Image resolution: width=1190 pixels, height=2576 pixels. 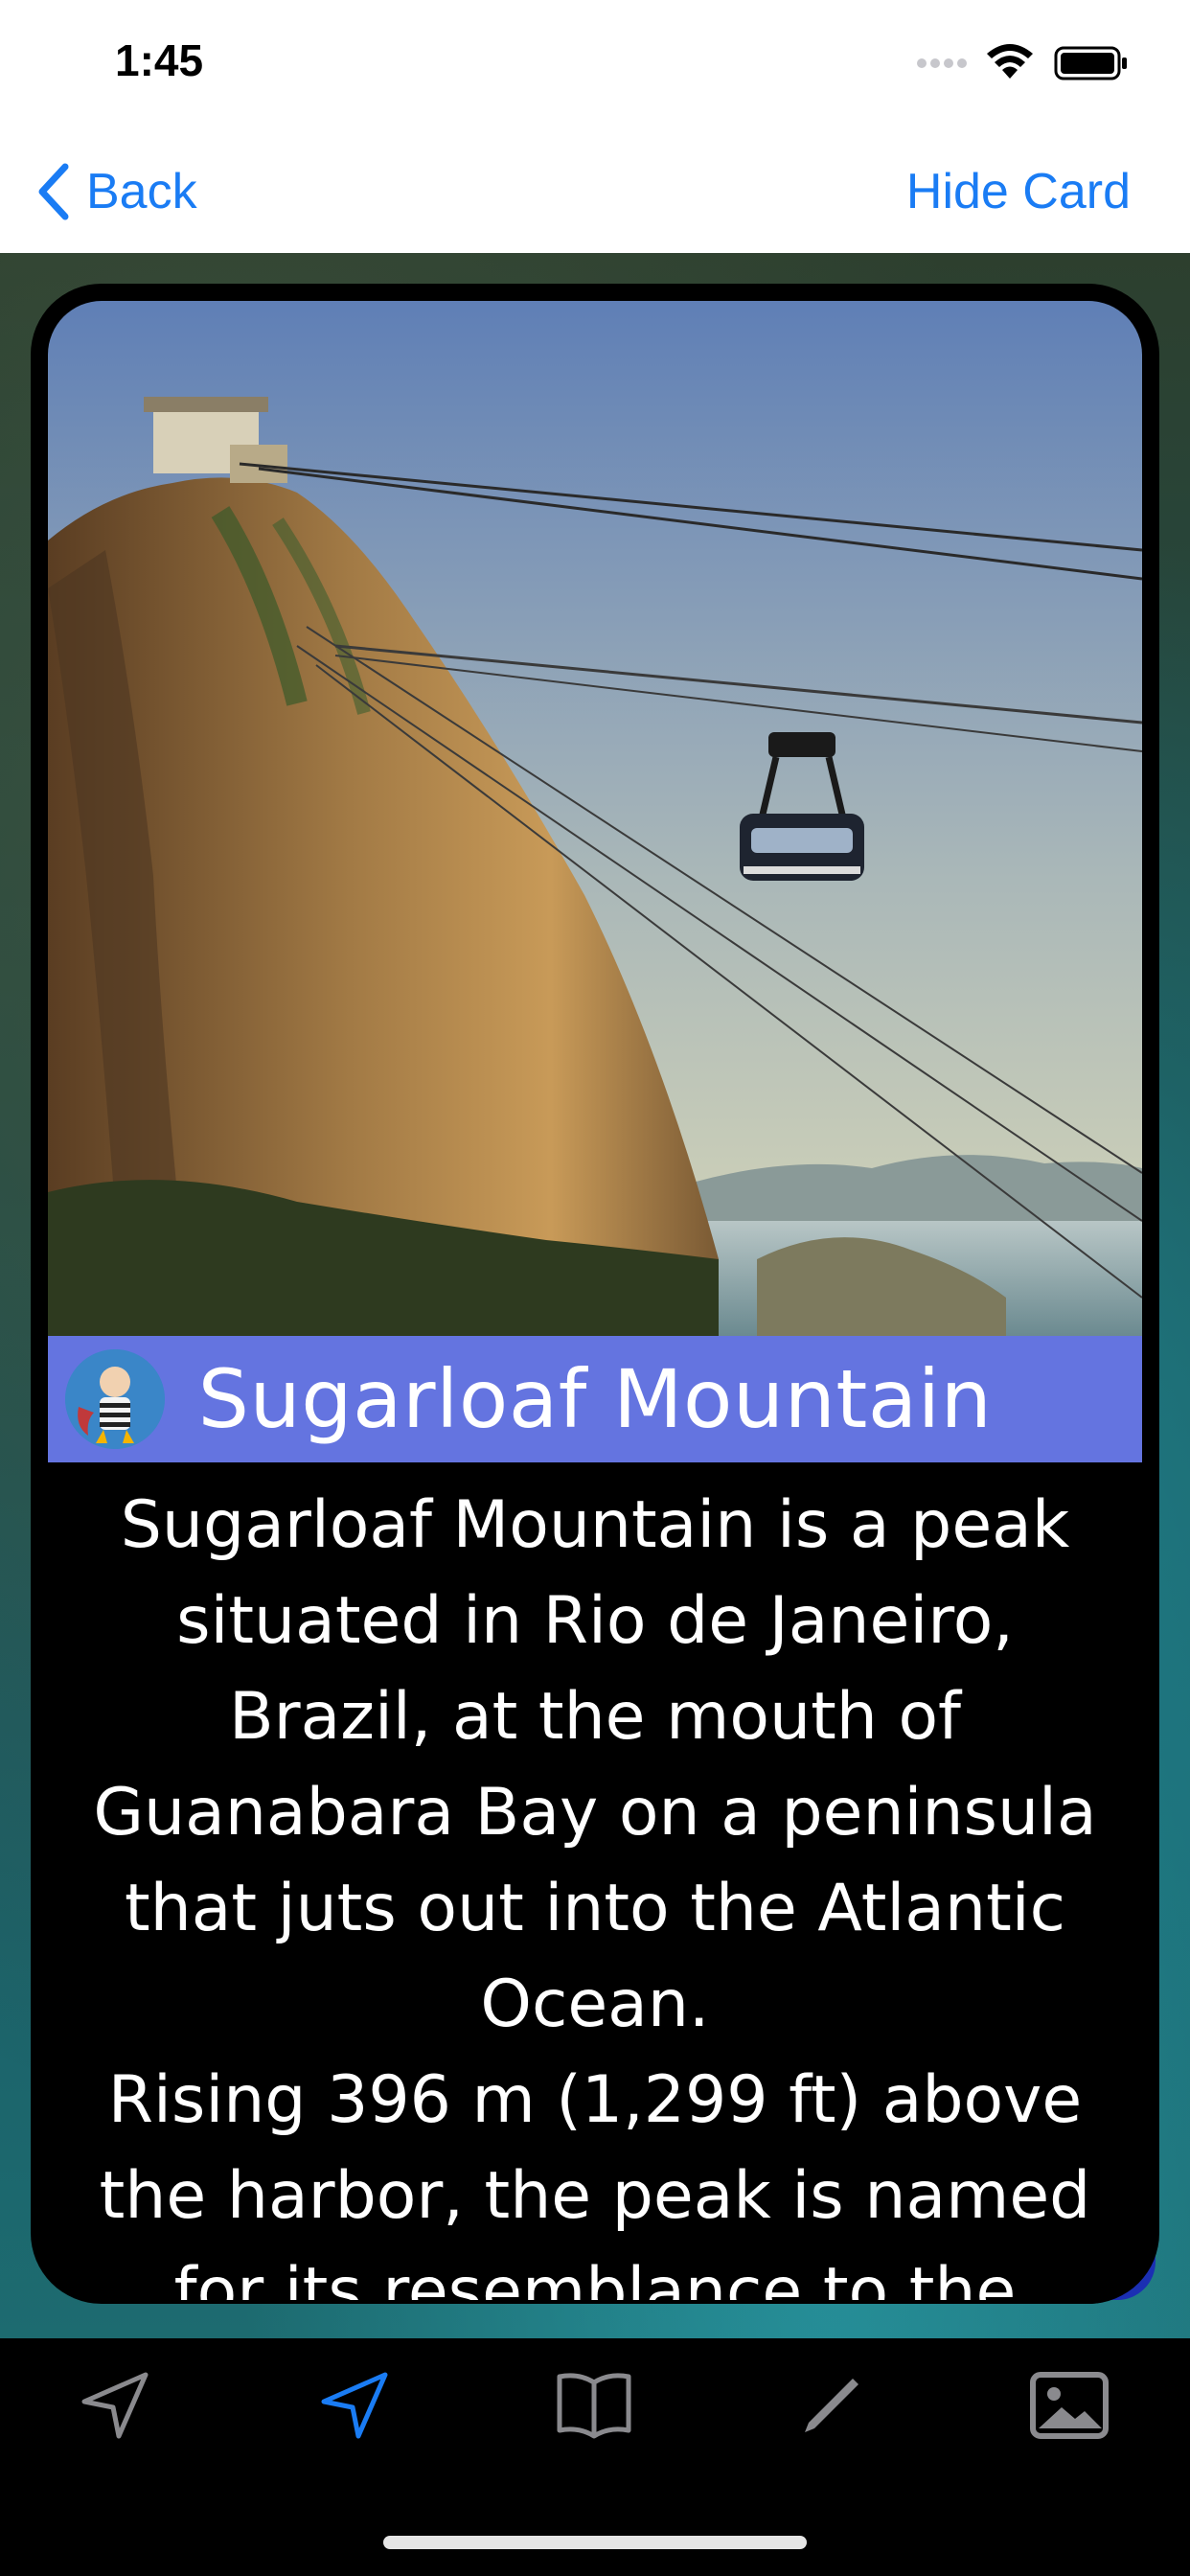 I want to click on cellular-signal-icon, so click(x=943, y=66).